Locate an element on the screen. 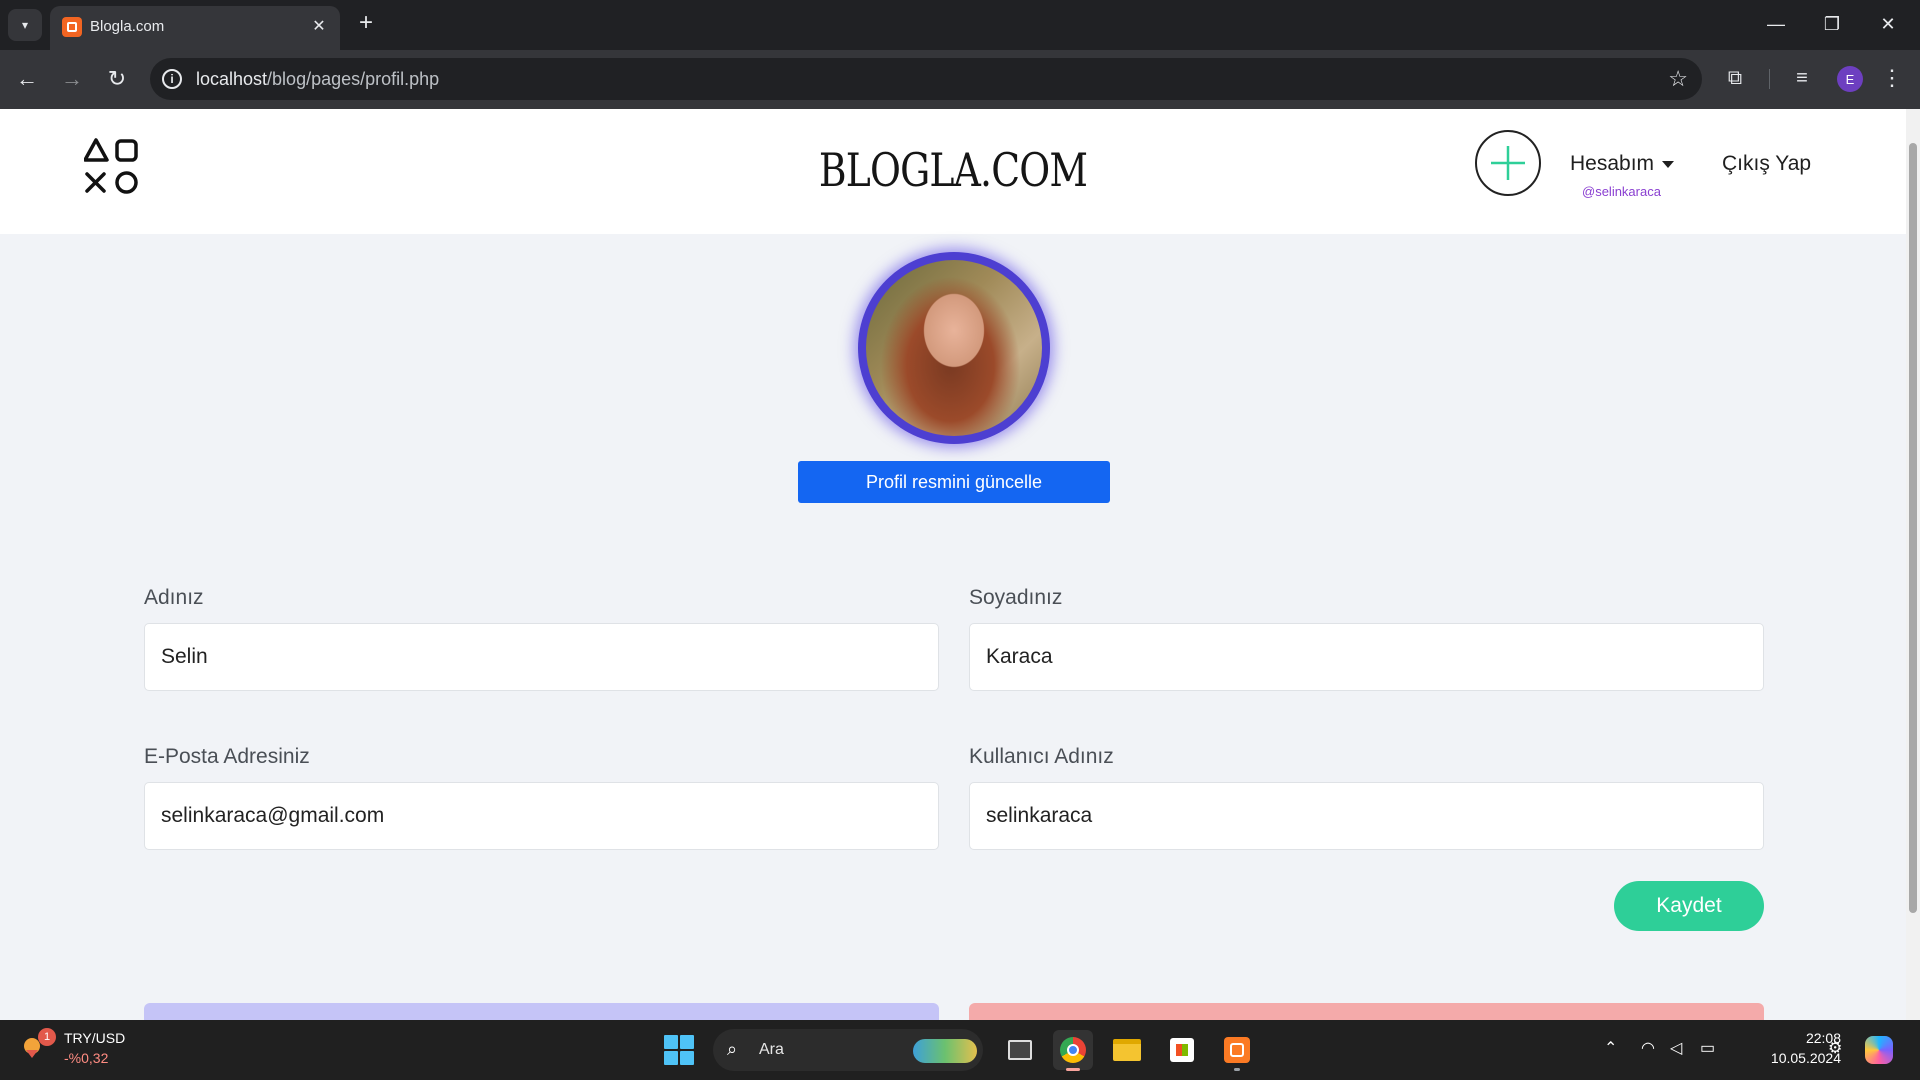 This screenshot has width=1920, height=1080. toolbar-divider is located at coordinates (1769, 79).